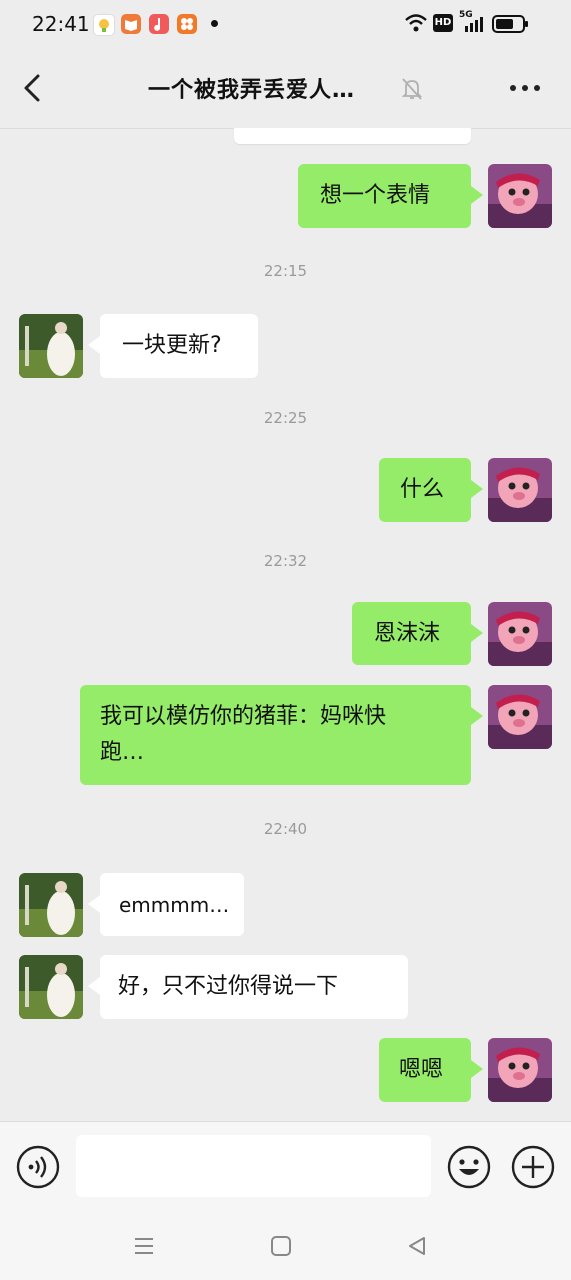 This screenshot has height=1280, width=571. What do you see at coordinates (412, 89) in the screenshot?
I see `bell-off-icon` at bounding box center [412, 89].